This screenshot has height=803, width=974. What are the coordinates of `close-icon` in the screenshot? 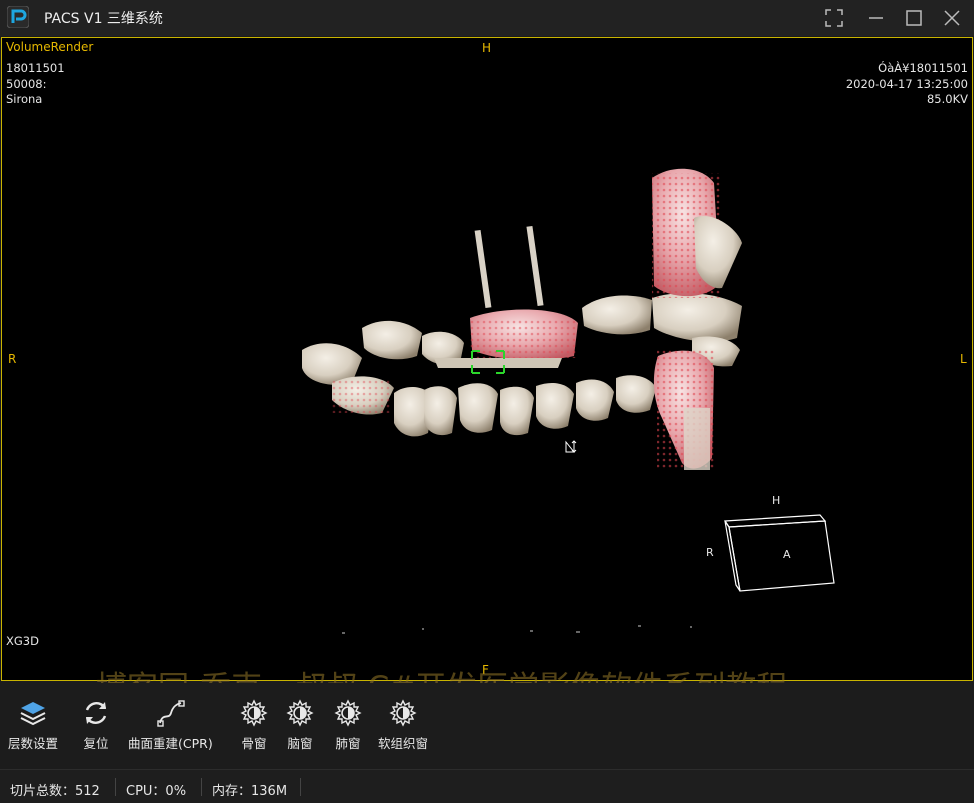 It's located at (952, 18).